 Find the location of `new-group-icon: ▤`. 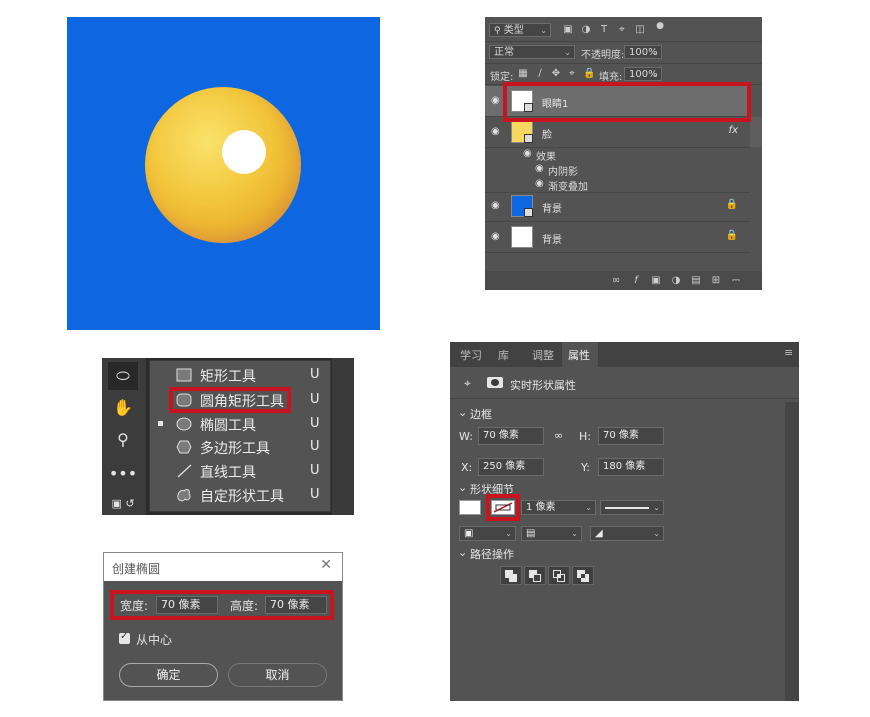

new-group-icon: ▤ is located at coordinates (696, 281).